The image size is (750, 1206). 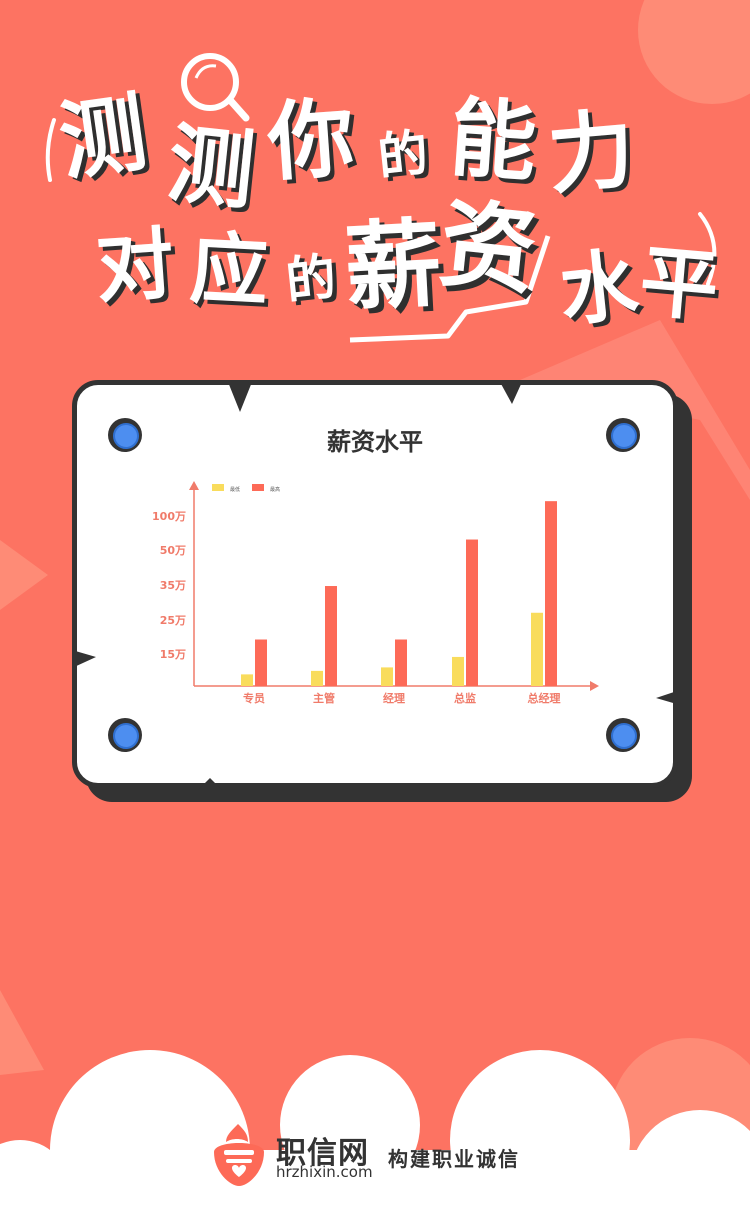 I want to click on x-axis-arrow, so click(x=594, y=686).